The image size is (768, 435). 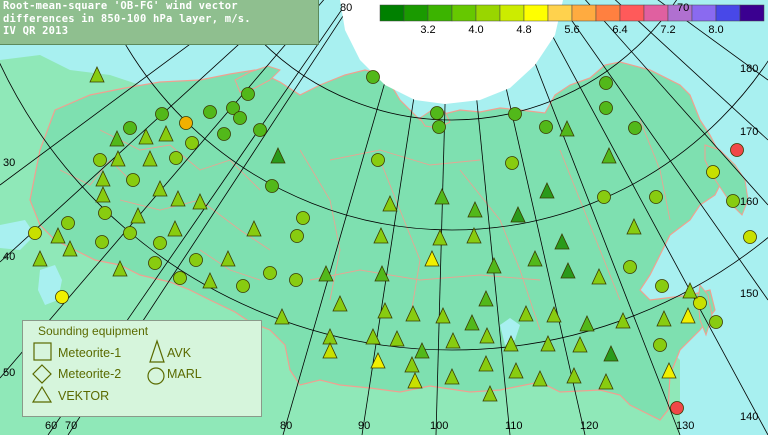 I want to click on lon-label-140: 140, so click(x=749, y=417).